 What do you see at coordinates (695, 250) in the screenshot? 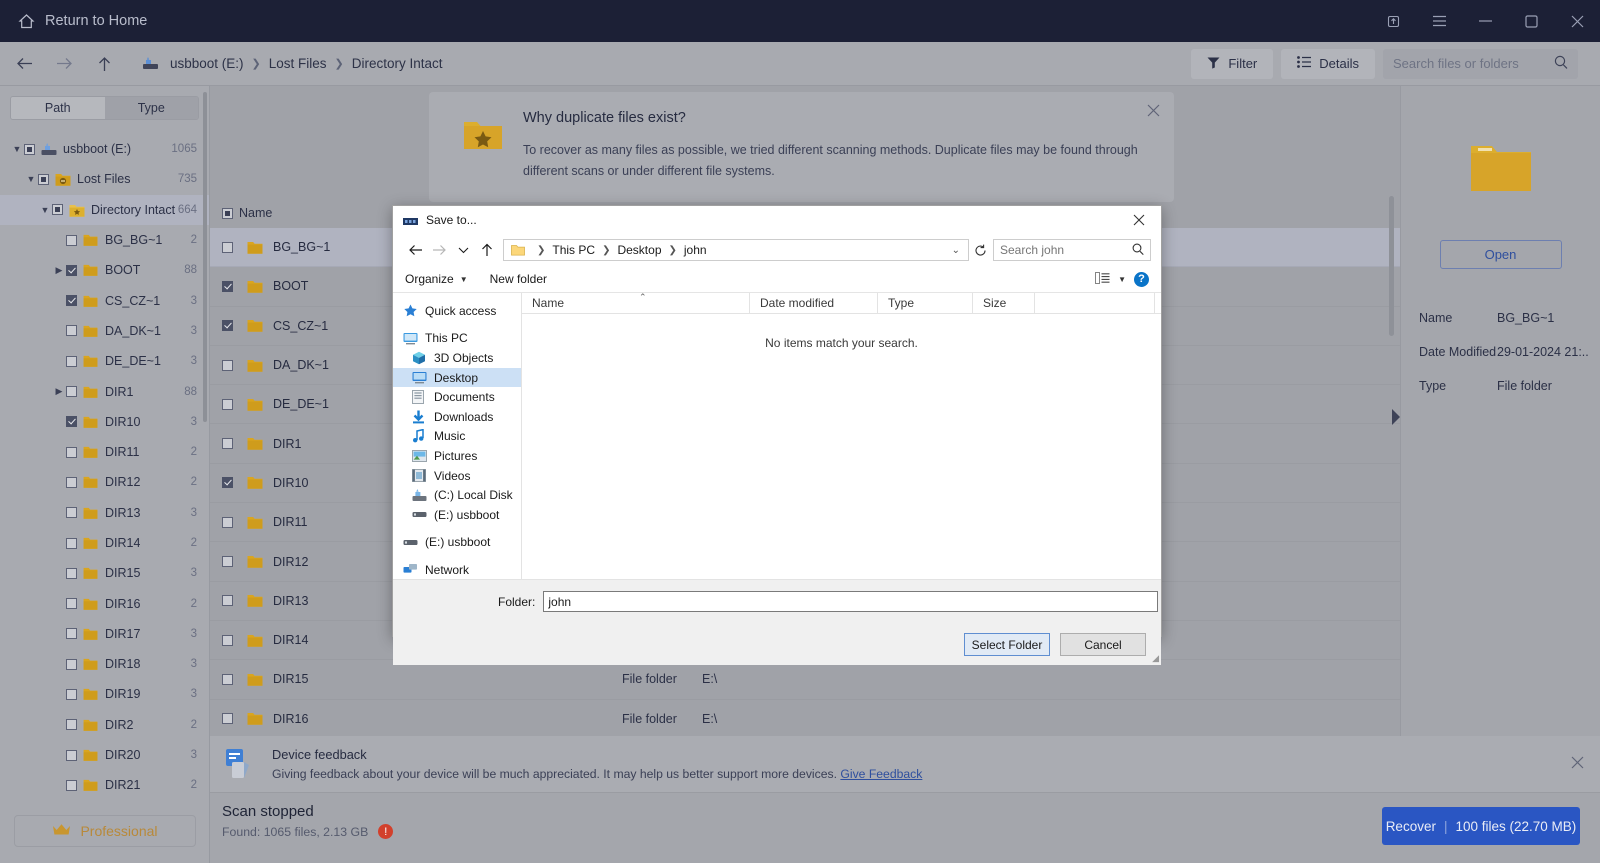
I see `dialog-breadcrumb-item-2: john` at bounding box center [695, 250].